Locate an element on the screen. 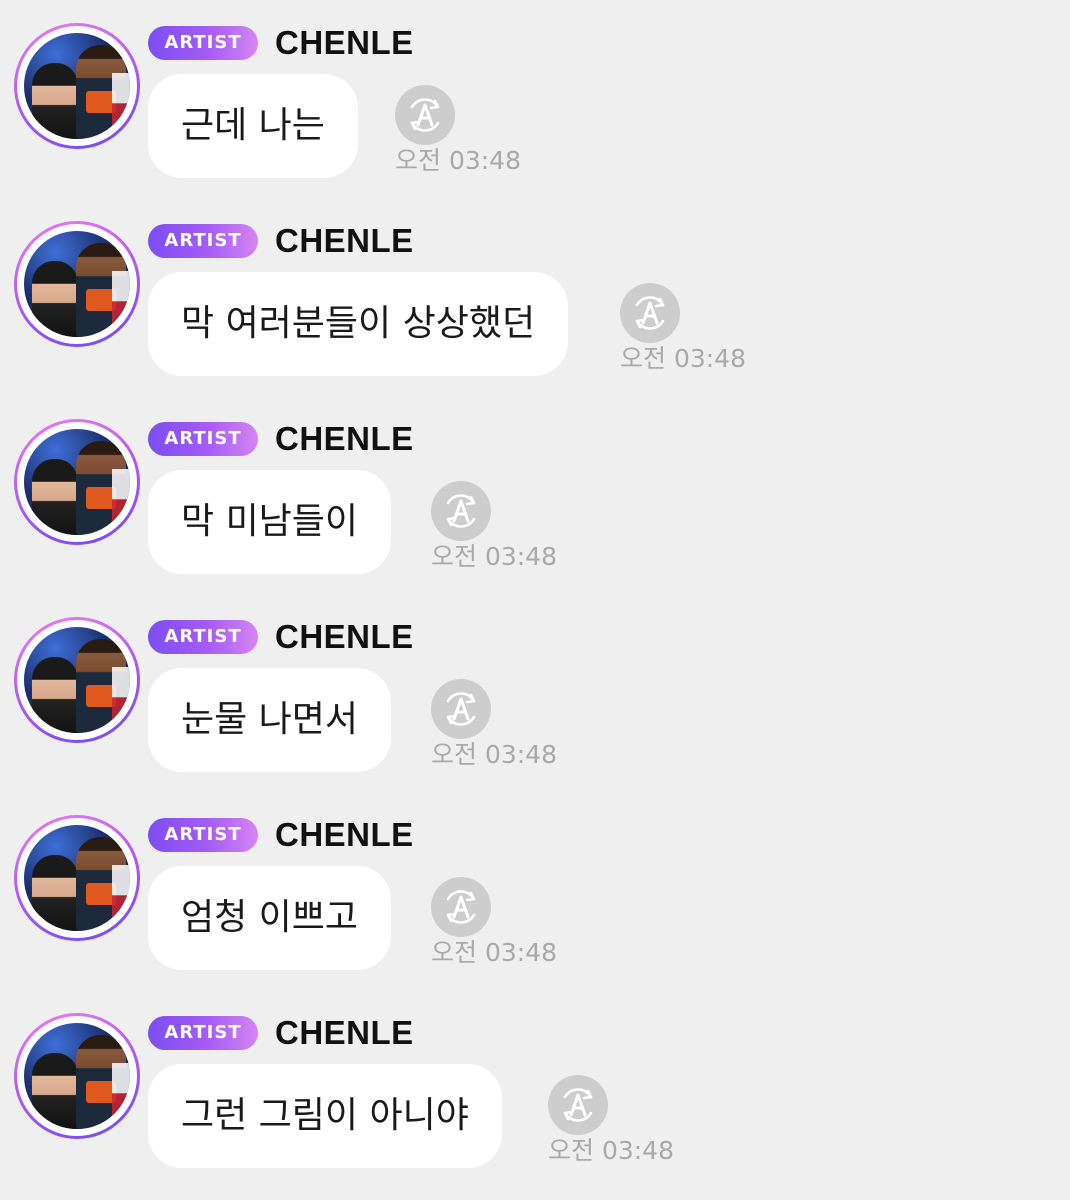  message-bubble: 근데 나는 is located at coordinates (253, 126).